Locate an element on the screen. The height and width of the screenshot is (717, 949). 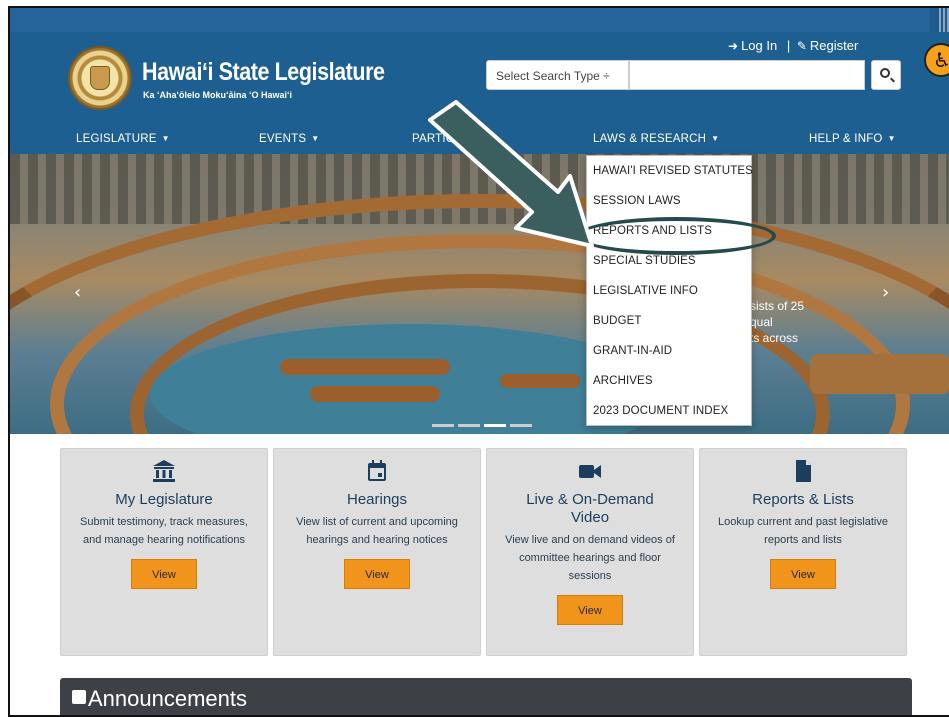
nav-label: EVENTS is located at coordinates (283, 139).